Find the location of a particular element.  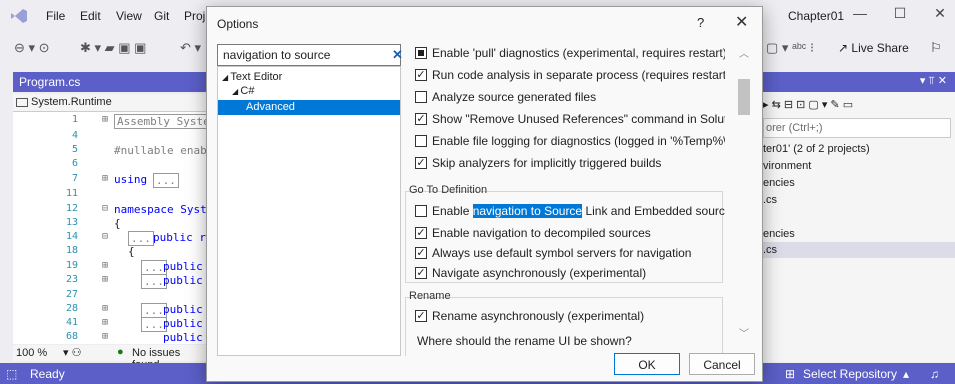

select-repository: Select Repository is located at coordinates (850, 374).